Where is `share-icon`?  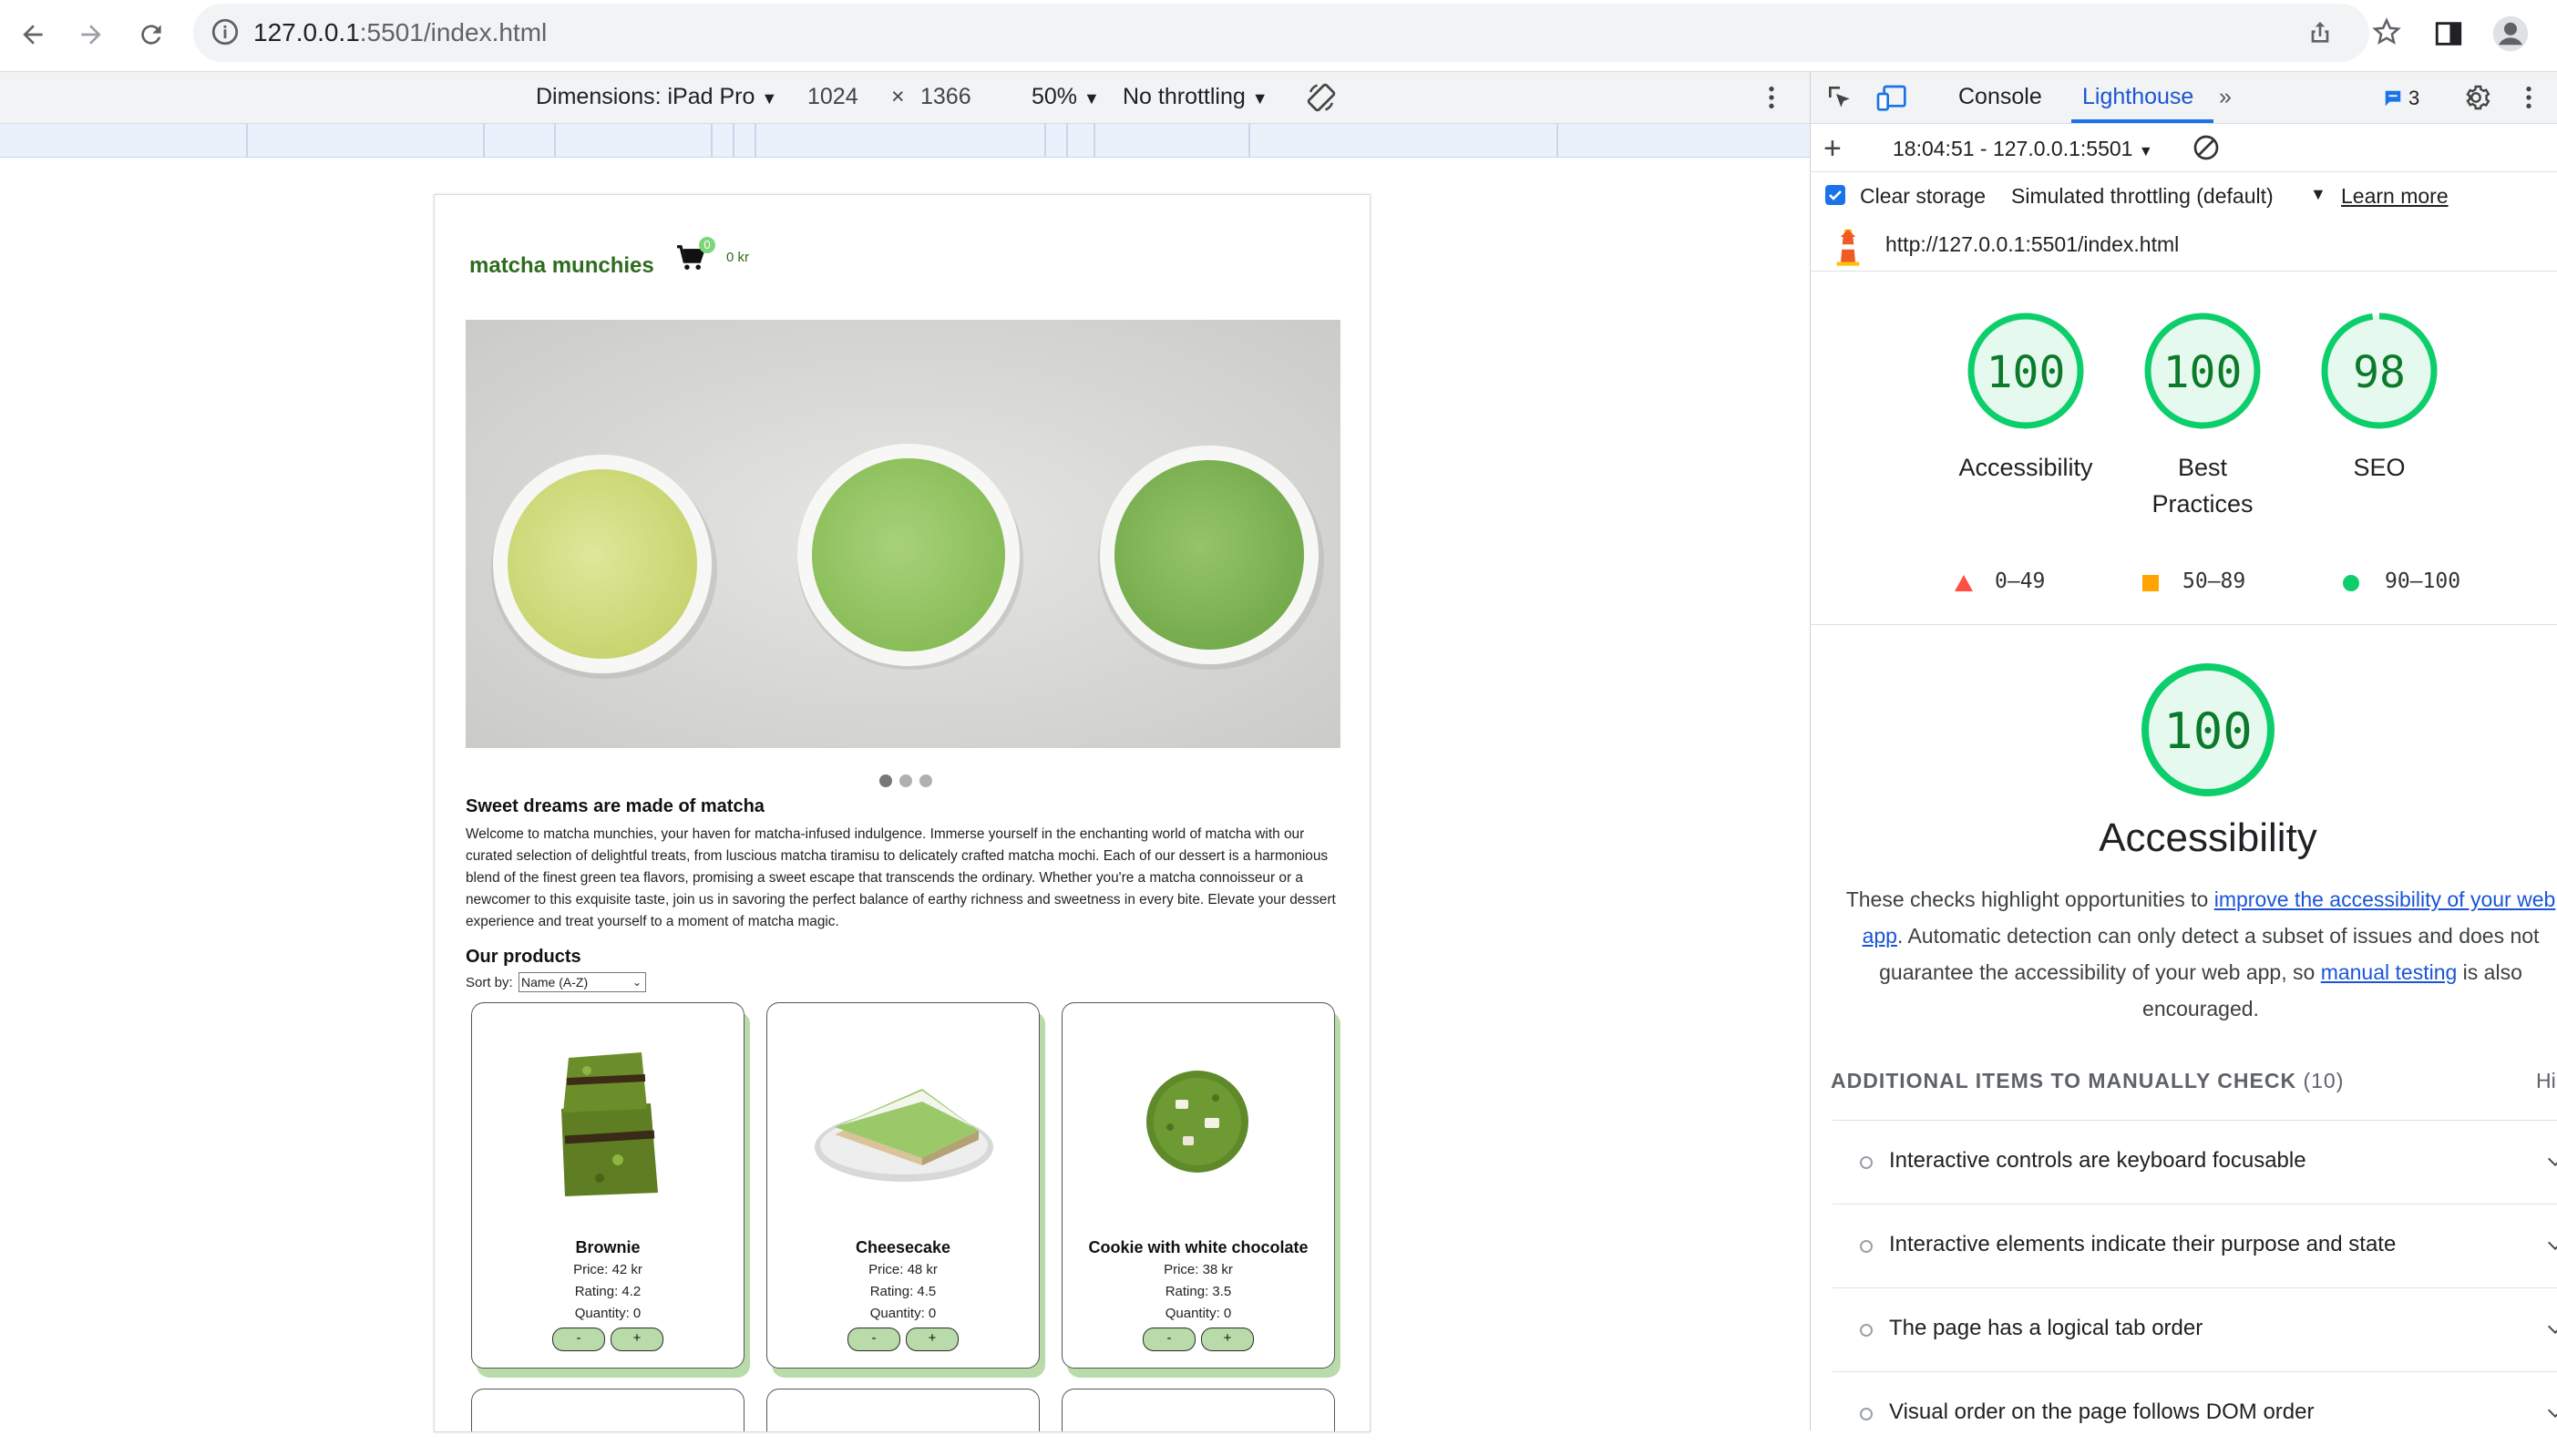 share-icon is located at coordinates (2320, 35).